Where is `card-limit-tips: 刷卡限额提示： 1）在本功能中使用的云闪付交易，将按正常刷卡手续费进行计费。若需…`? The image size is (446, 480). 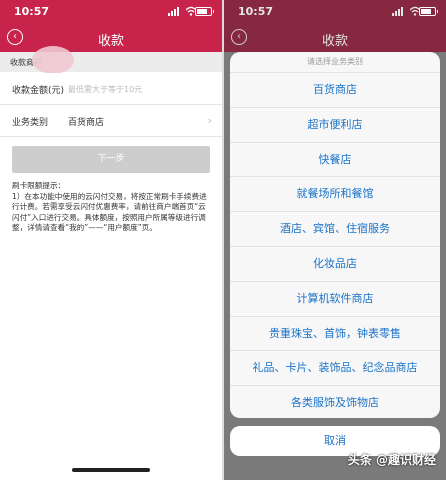 card-limit-tips: 刷卡限额提示： 1）在本功能中使用的云闪付交易，将按正常刷卡手续费进行计费。若需… is located at coordinates (112, 207).